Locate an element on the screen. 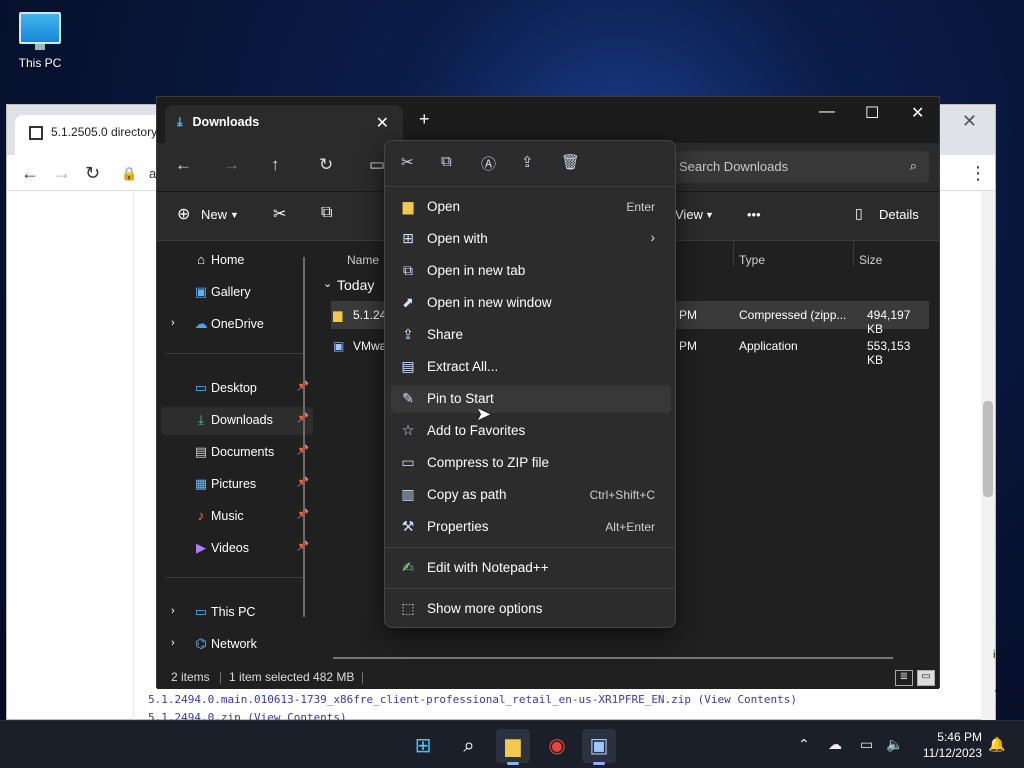  downloads-tab: ⤓ Downloads ✕ is located at coordinates (284, 124).